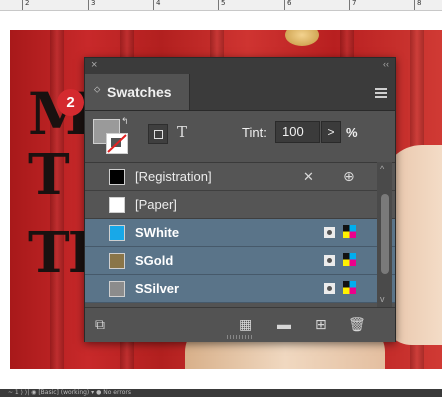 This screenshot has height=397, width=442. Describe the element at coordinates (254, 132) in the screenshot. I see `tint-label: Tint:` at that location.